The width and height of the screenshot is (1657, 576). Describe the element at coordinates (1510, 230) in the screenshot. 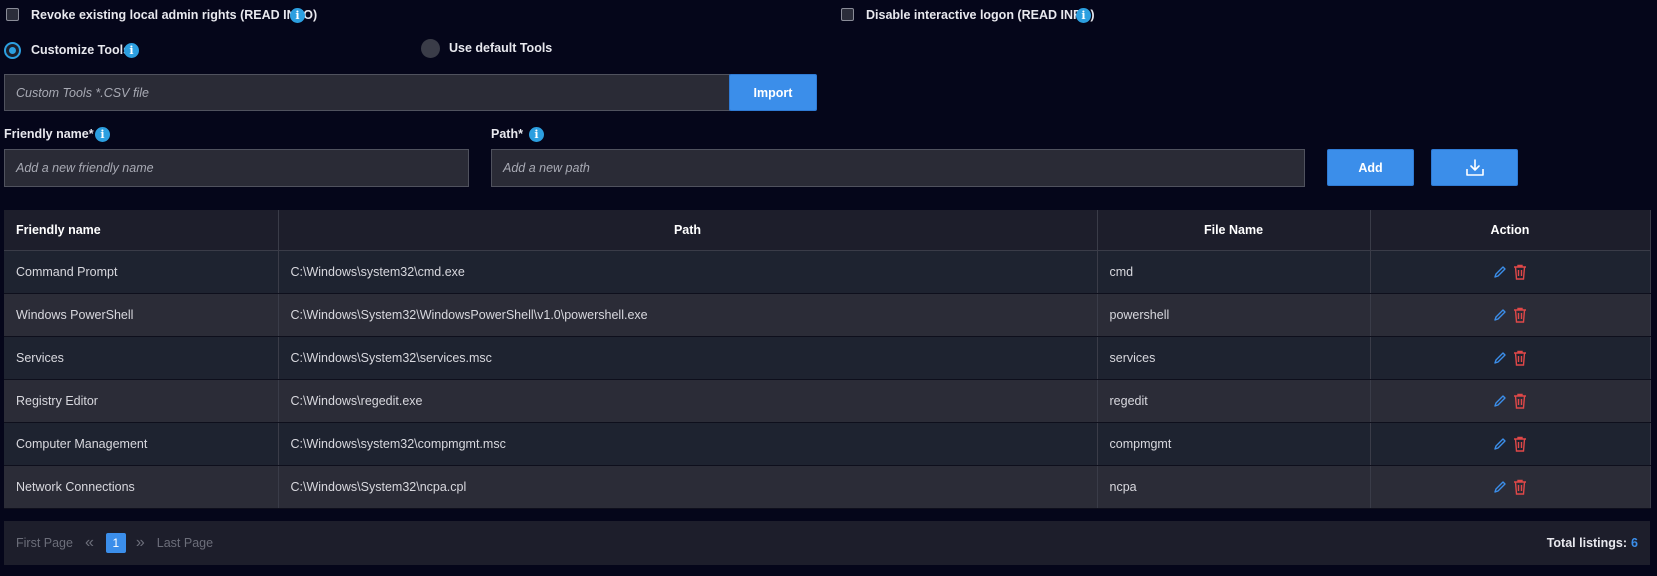

I see `header-action: Action` at that location.